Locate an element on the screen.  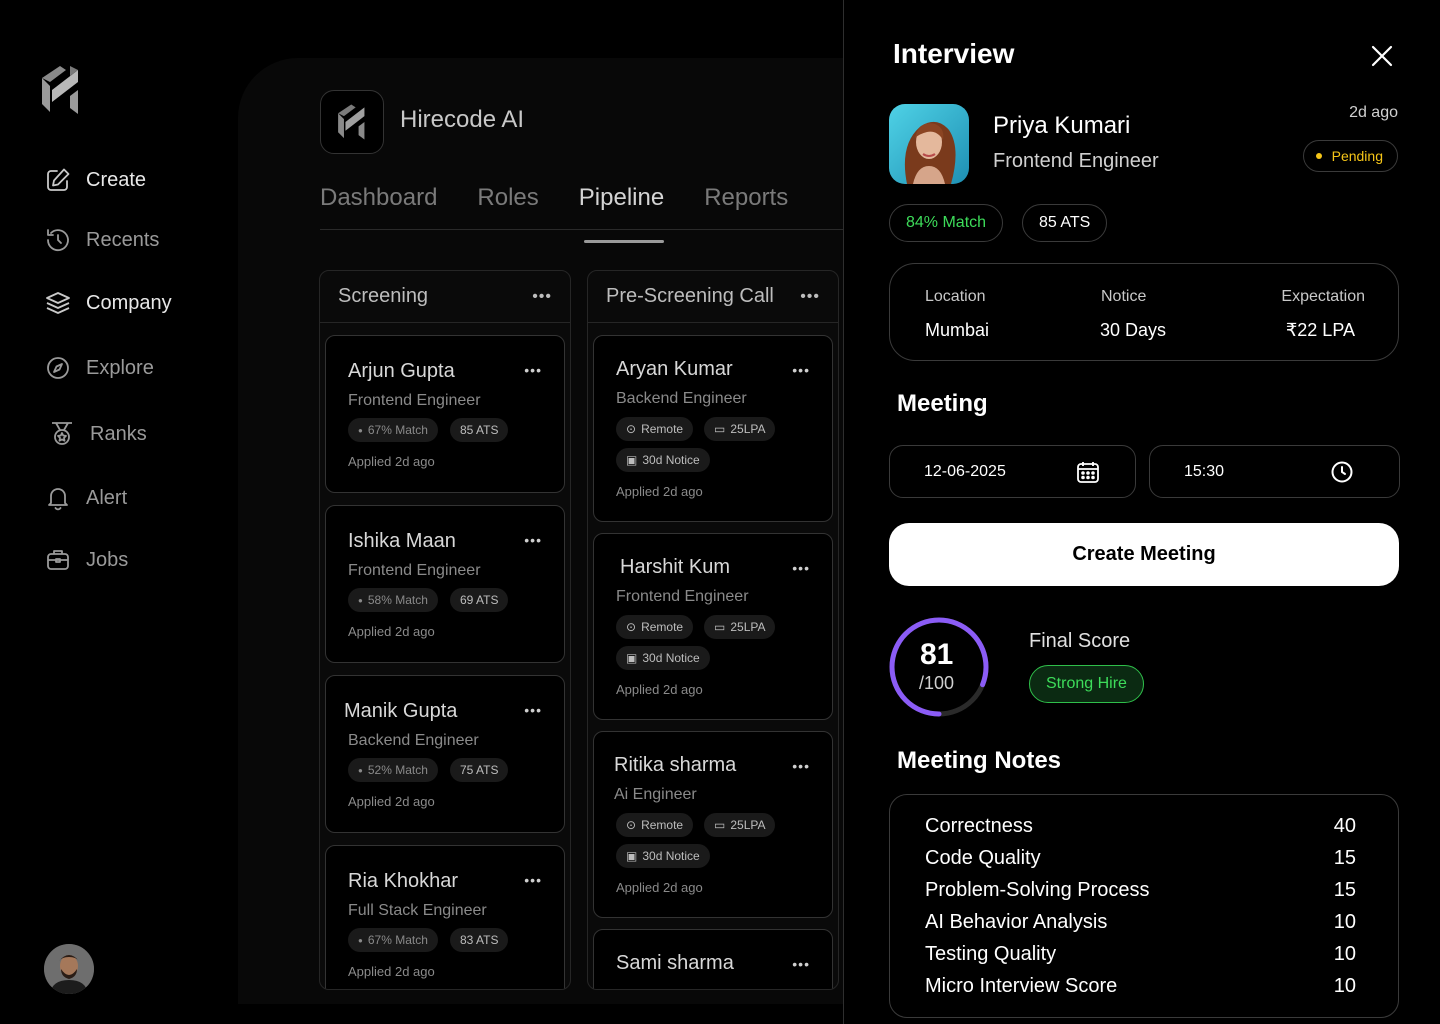
column-title: Pre-Screening Call is located at coordinates (690, 296).